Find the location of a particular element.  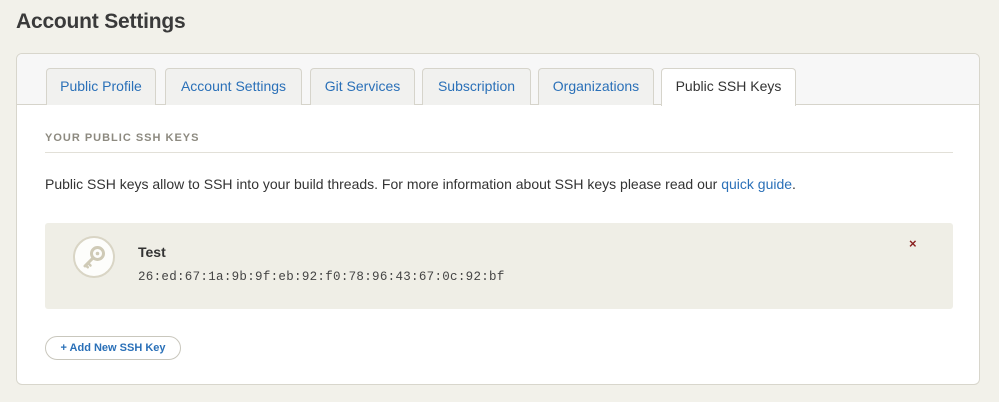

tab-account-settings: Account Settings is located at coordinates (233, 86).